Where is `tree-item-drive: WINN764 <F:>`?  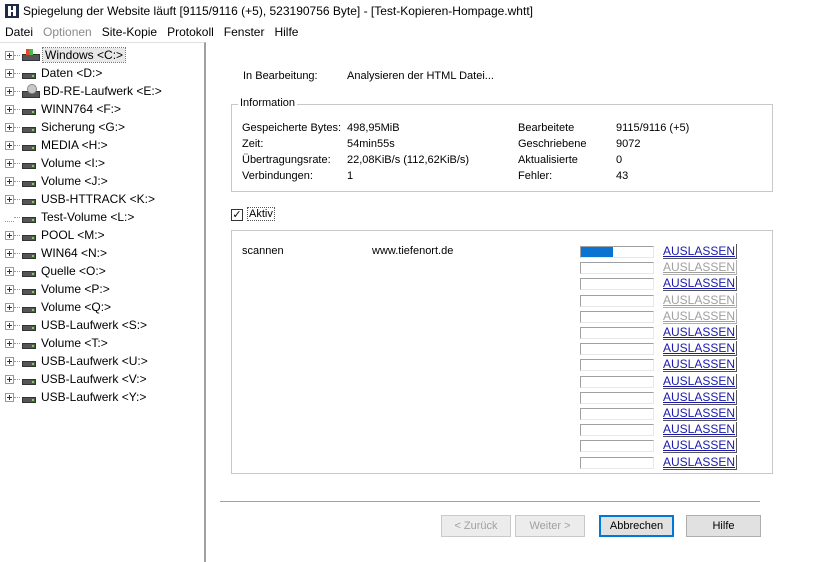 tree-item-drive: WINN764 <F:> is located at coordinates (100, 109).